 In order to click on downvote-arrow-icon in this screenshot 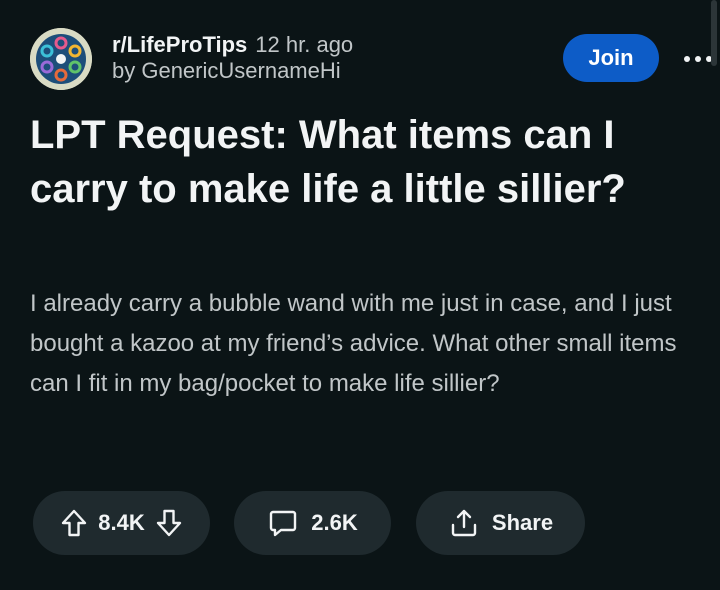, I will do `click(169, 523)`.